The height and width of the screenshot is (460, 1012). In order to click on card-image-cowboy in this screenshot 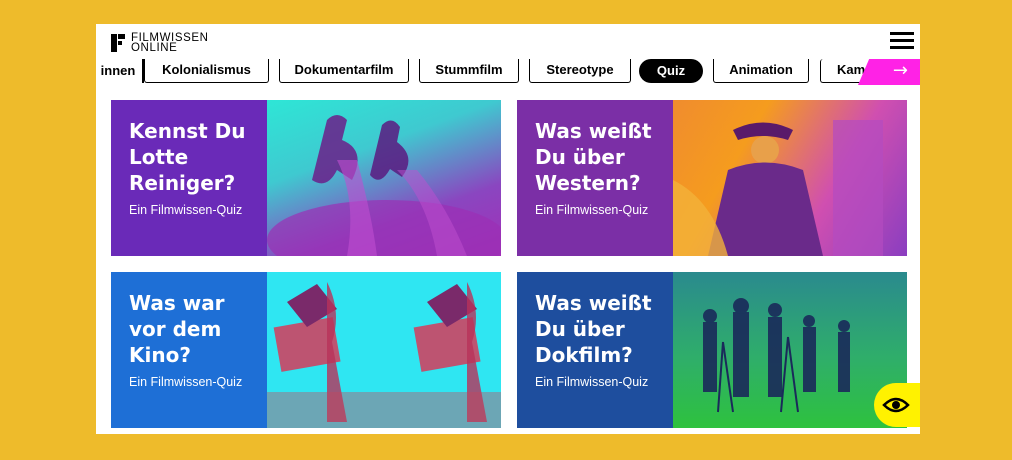, I will do `click(790, 178)`.